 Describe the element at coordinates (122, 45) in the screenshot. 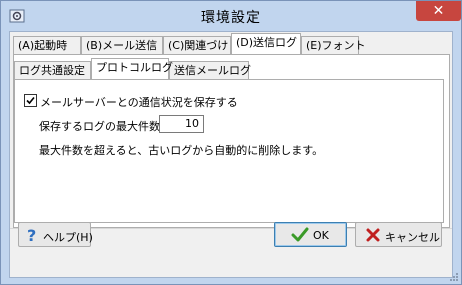

I see `tab-mail-send: (B)メール送信` at that location.